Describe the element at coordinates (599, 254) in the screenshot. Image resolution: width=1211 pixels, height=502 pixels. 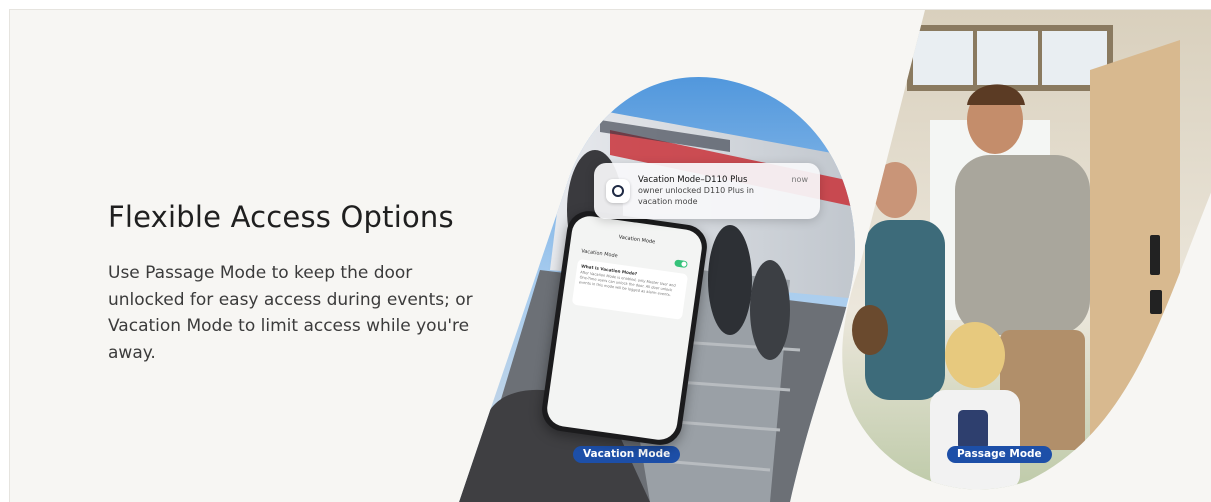
I see `vacation-toggle-label: Vacation Mode` at that location.